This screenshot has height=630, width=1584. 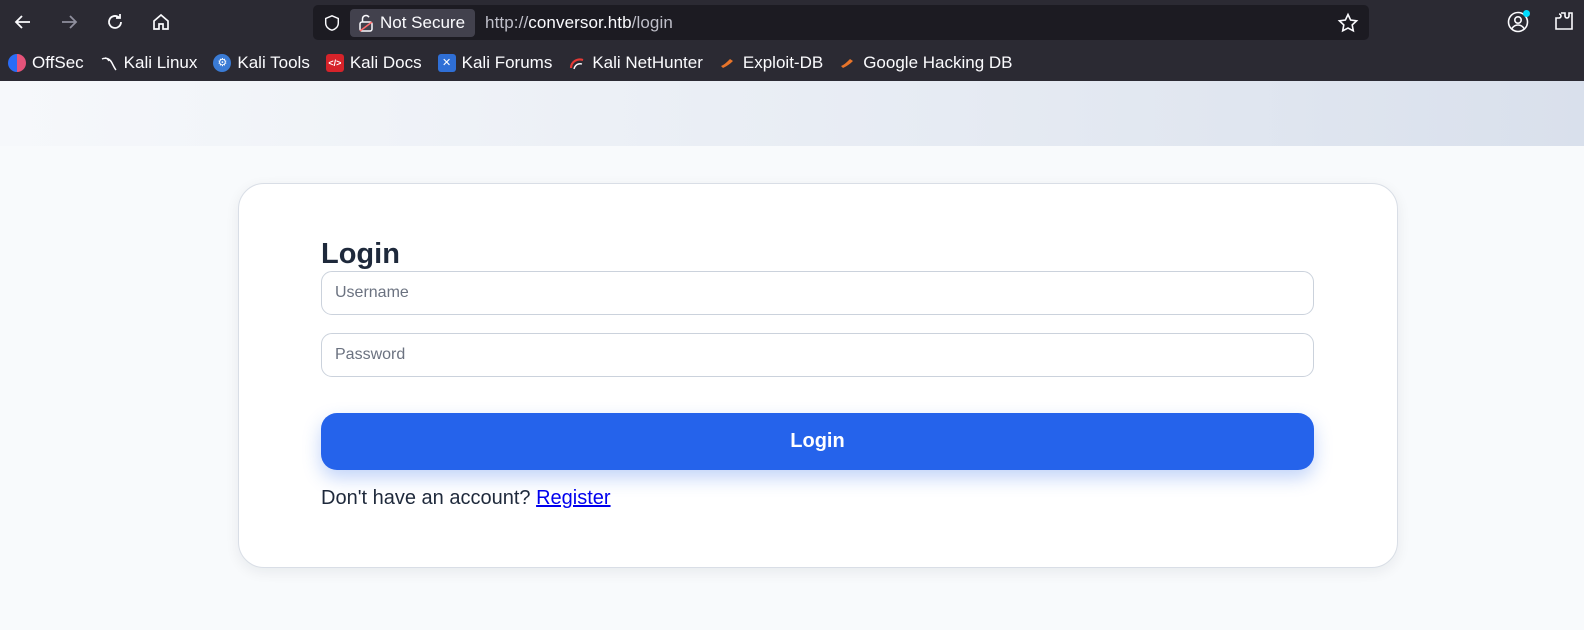 I want to click on forward-button, so click(x=69, y=22).